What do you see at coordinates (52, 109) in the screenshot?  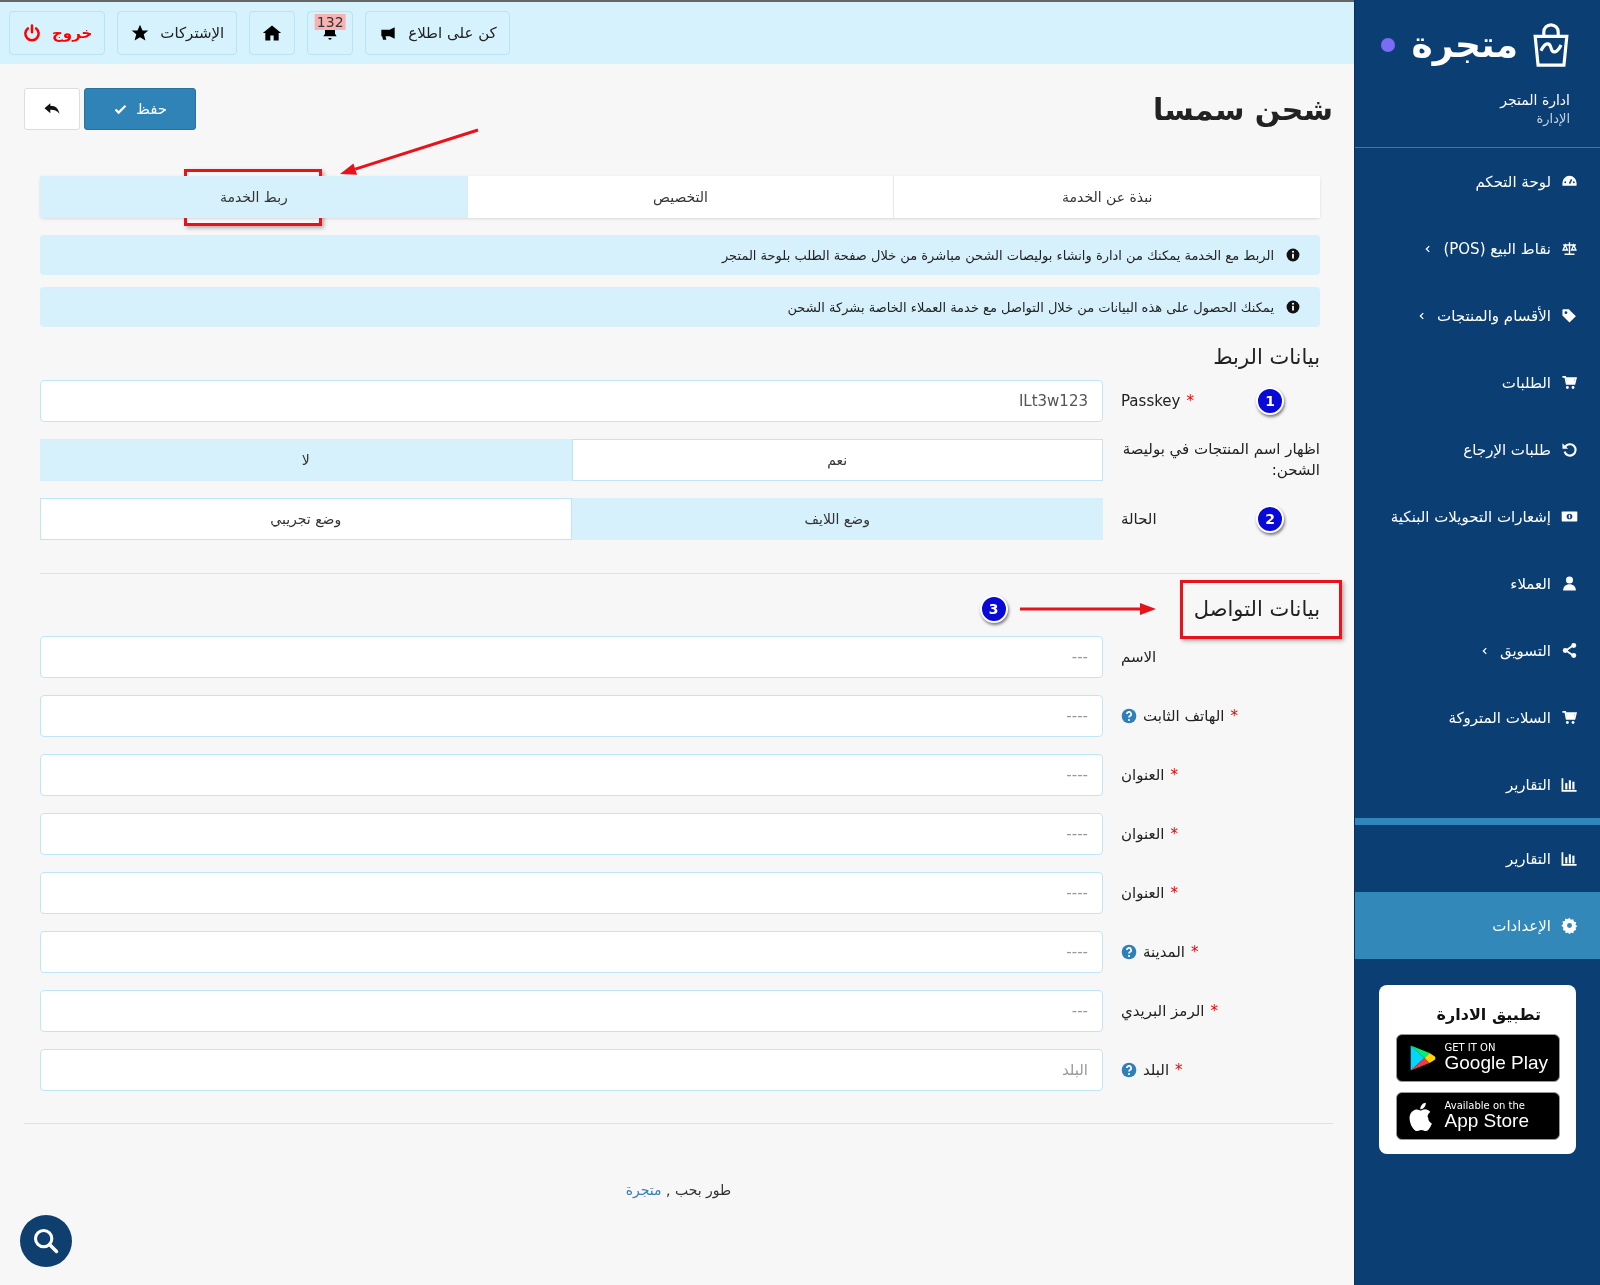 I see `back-button` at bounding box center [52, 109].